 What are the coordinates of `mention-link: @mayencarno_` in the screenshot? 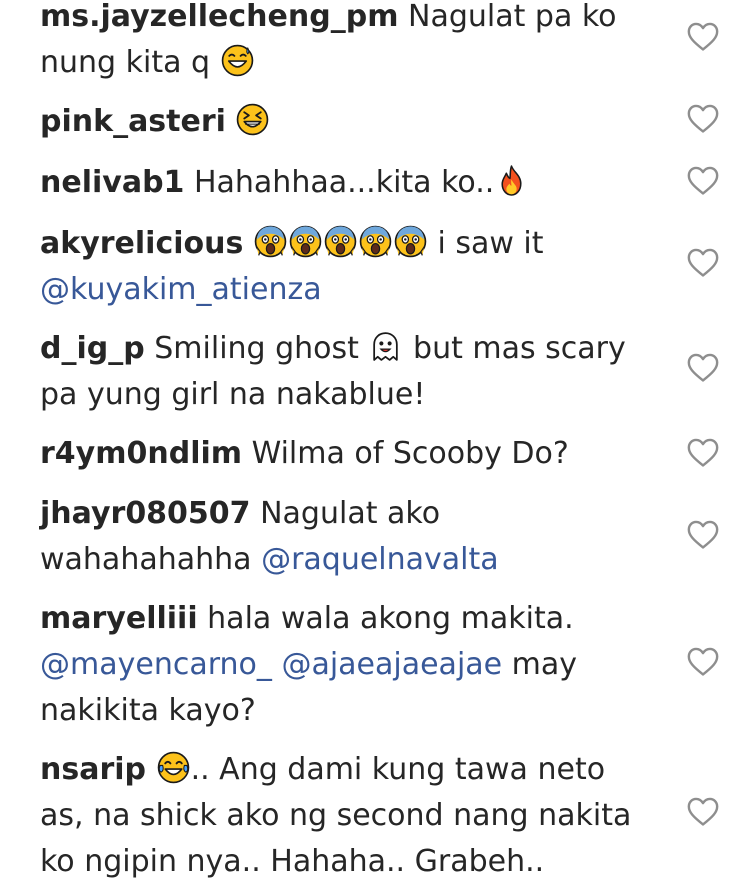 It's located at (156, 664).